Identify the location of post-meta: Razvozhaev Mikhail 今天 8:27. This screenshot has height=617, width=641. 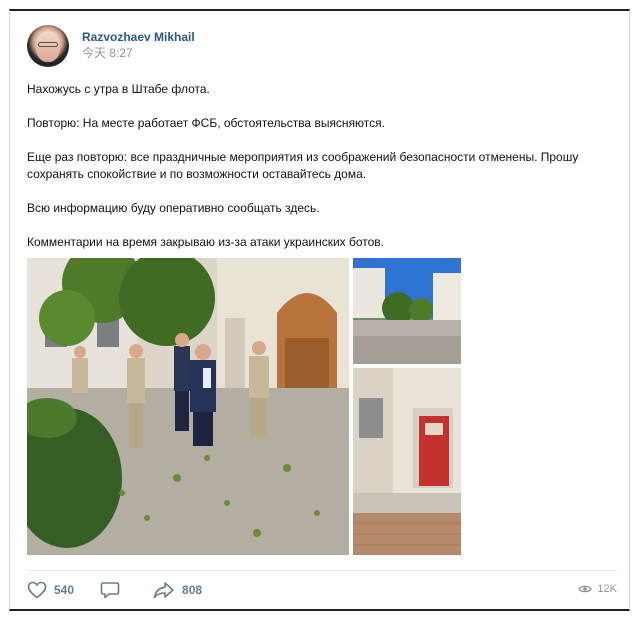
(138, 46).